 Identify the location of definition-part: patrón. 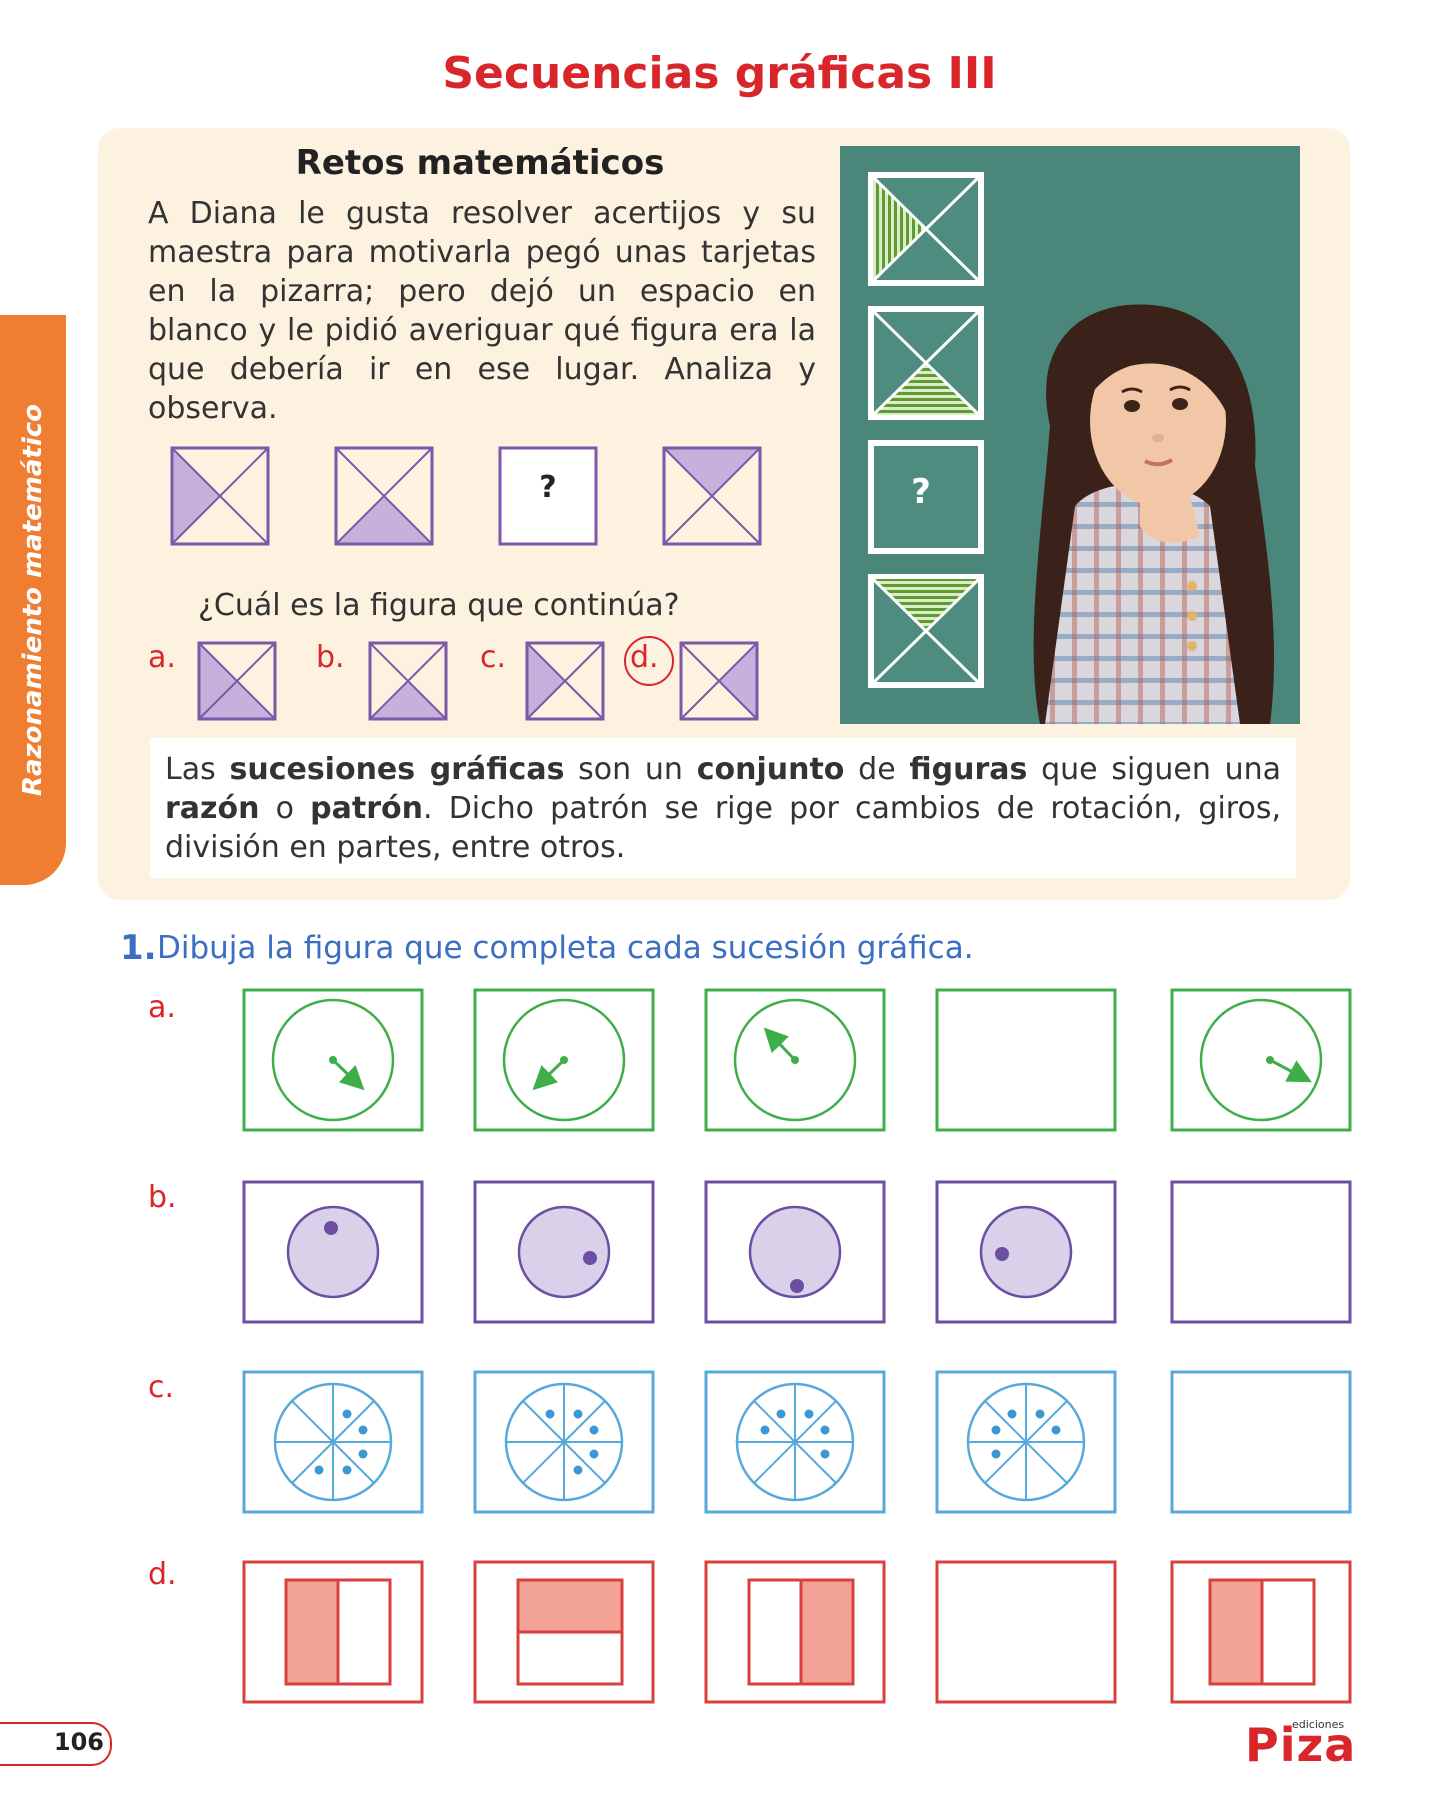
(366, 808).